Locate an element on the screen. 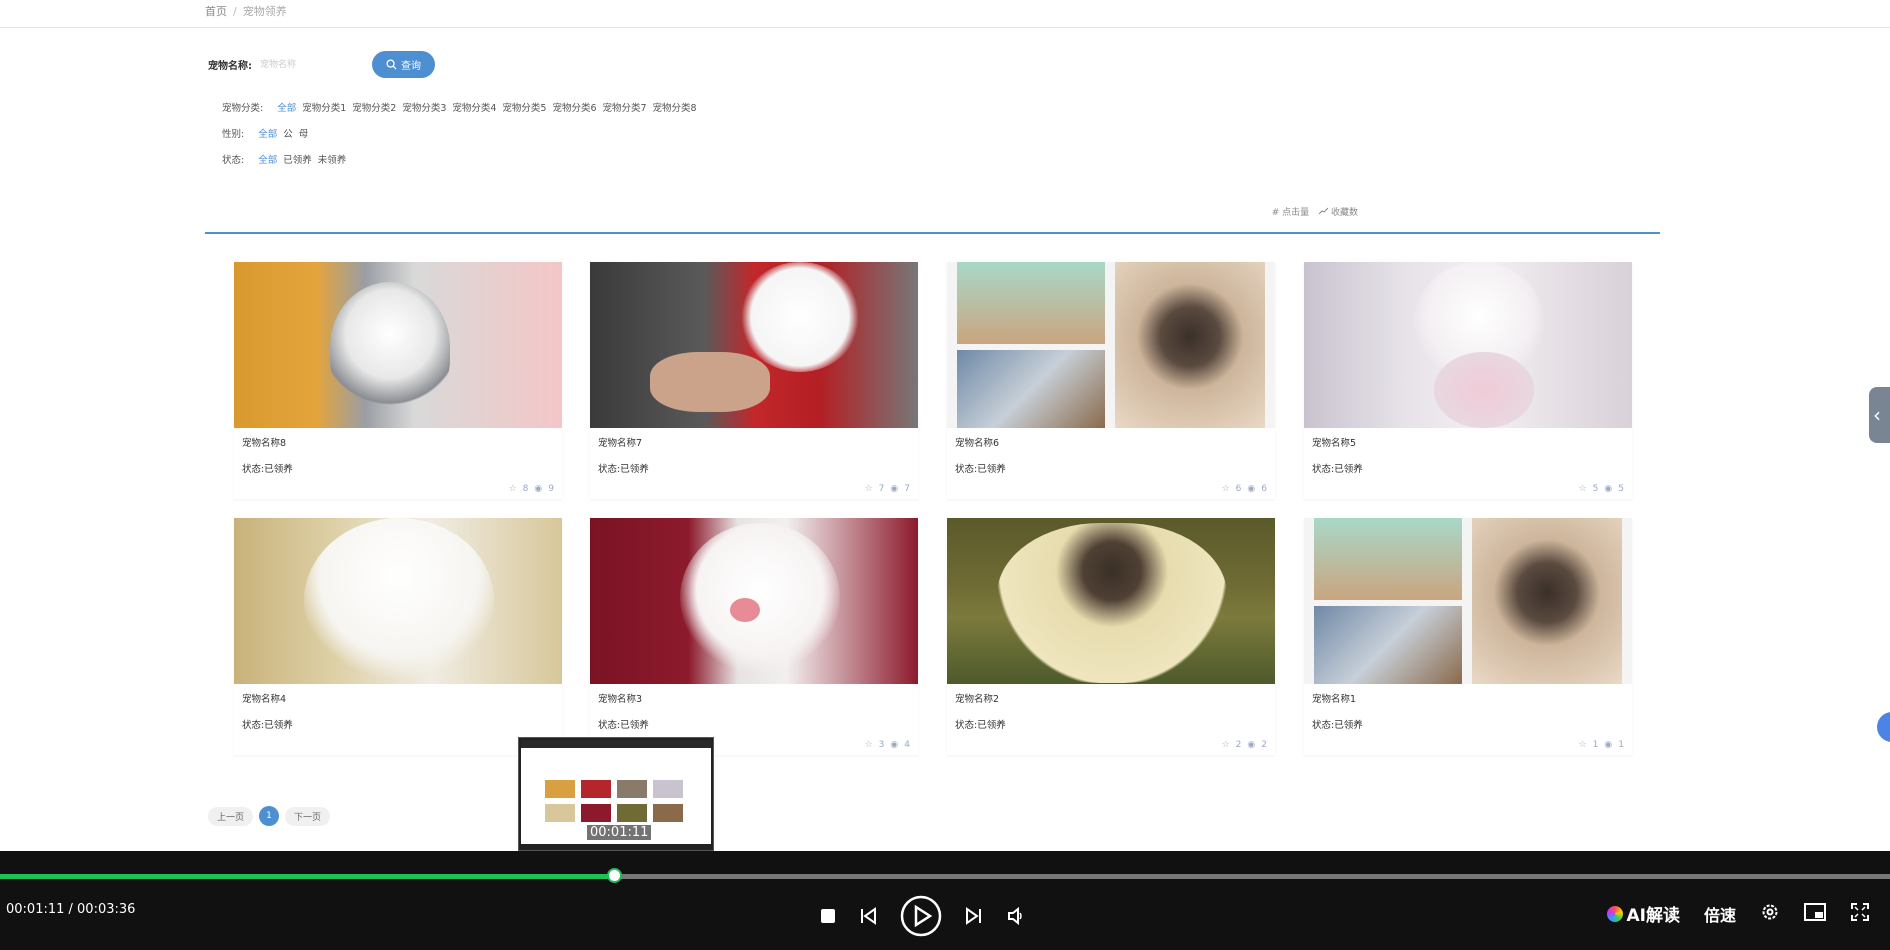  play-icon is located at coordinates (921, 916).